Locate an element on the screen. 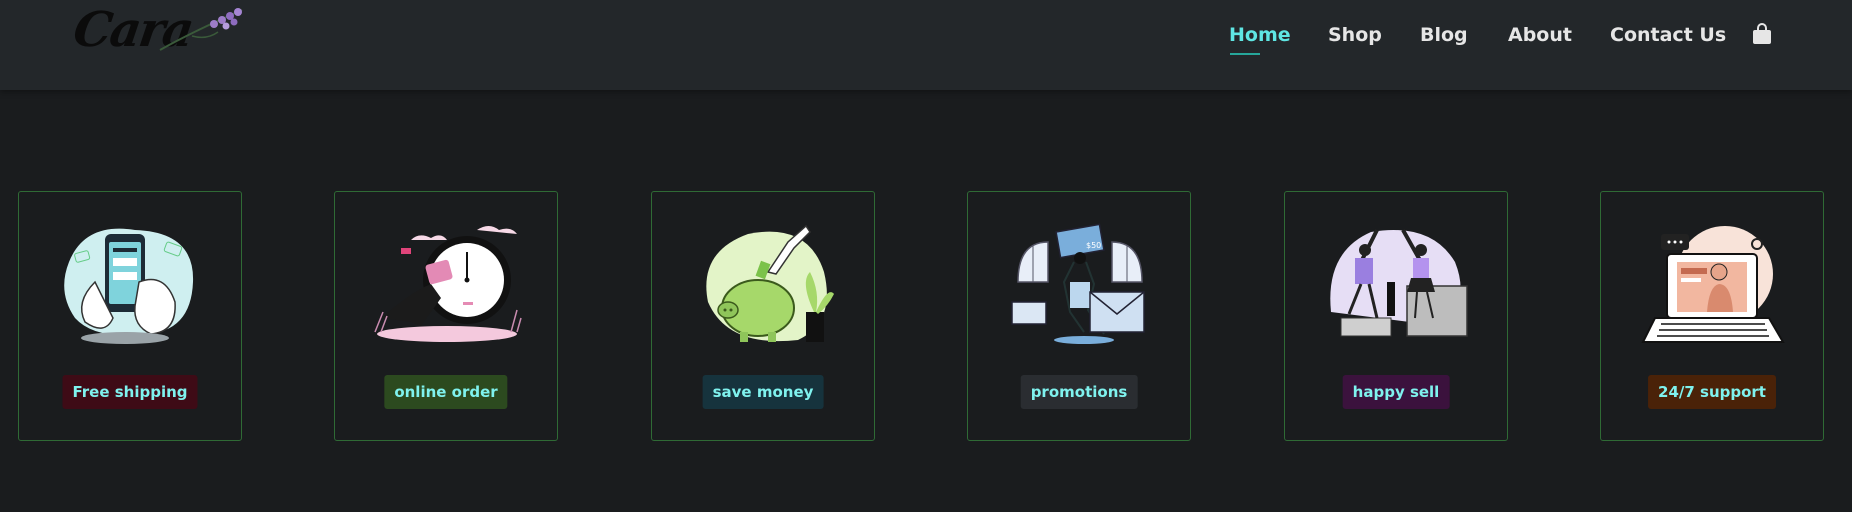 The height and width of the screenshot is (512, 1852). gift-box-illustration: $50 is located at coordinates (1078, 283).